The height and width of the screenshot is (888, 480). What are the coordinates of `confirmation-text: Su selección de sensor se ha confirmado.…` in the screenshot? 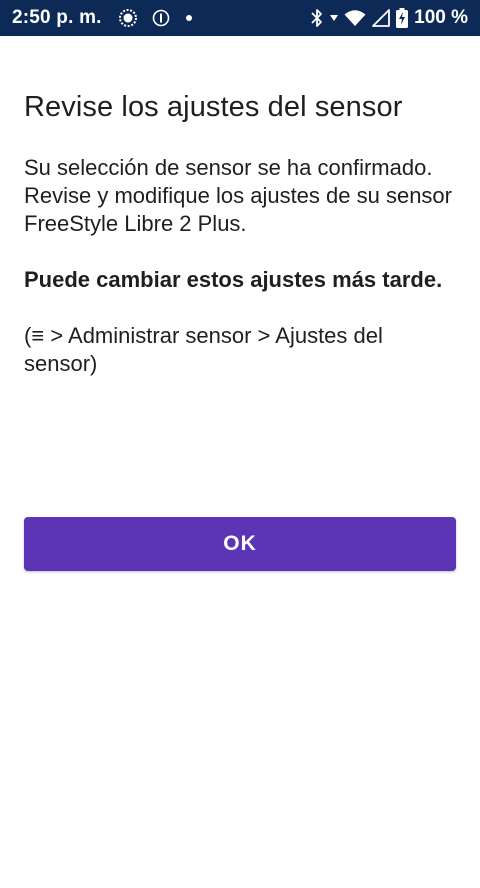 It's located at (238, 195).